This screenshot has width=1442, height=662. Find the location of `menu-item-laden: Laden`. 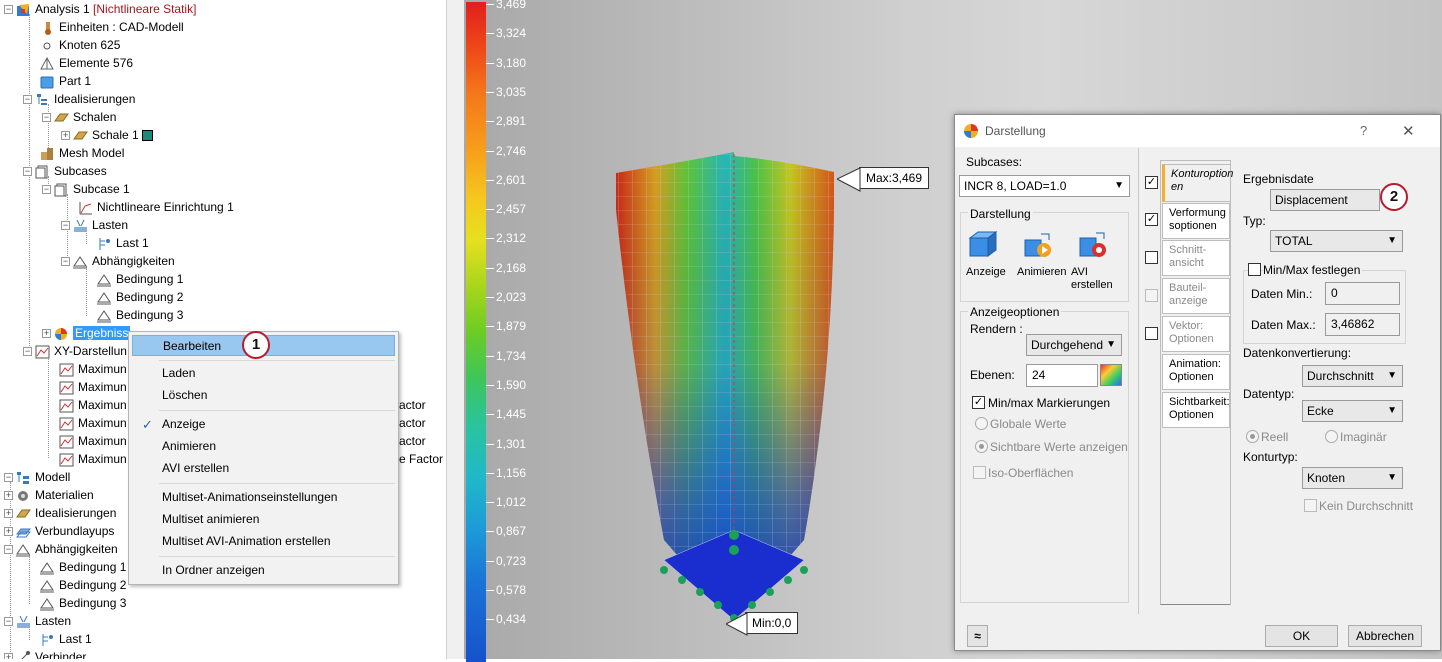

menu-item-laden: Laden is located at coordinates (263, 373).